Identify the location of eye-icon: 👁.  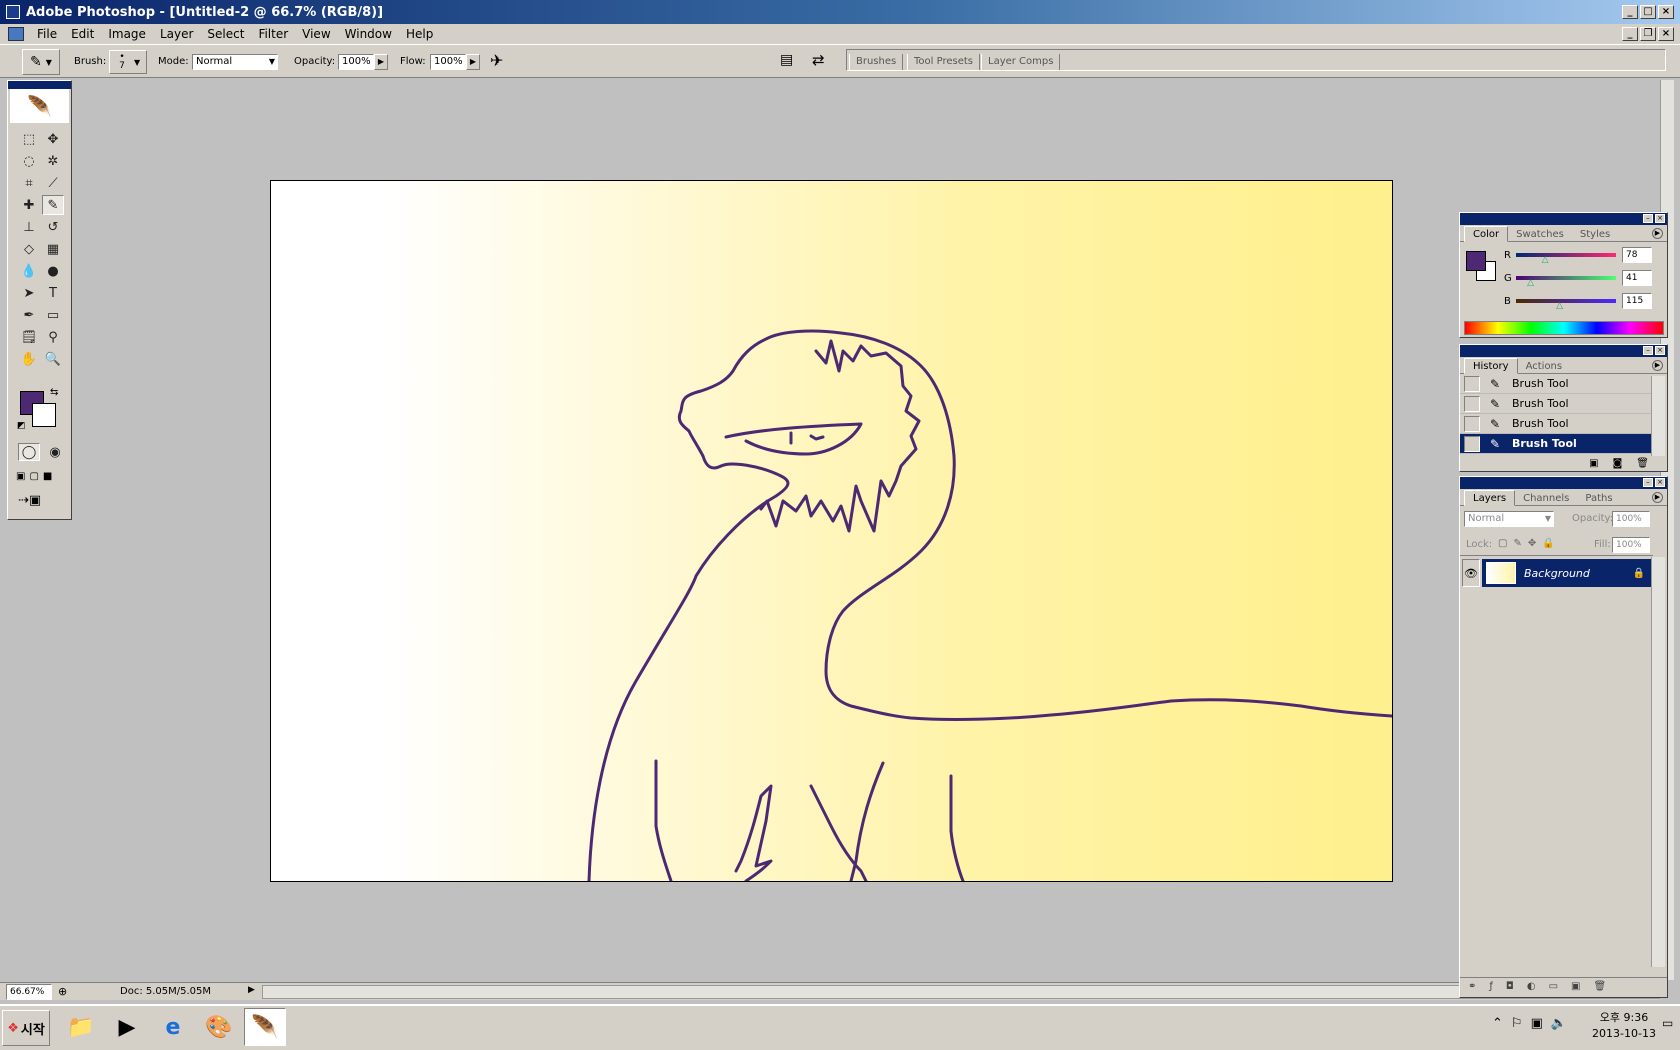
(1471, 573).